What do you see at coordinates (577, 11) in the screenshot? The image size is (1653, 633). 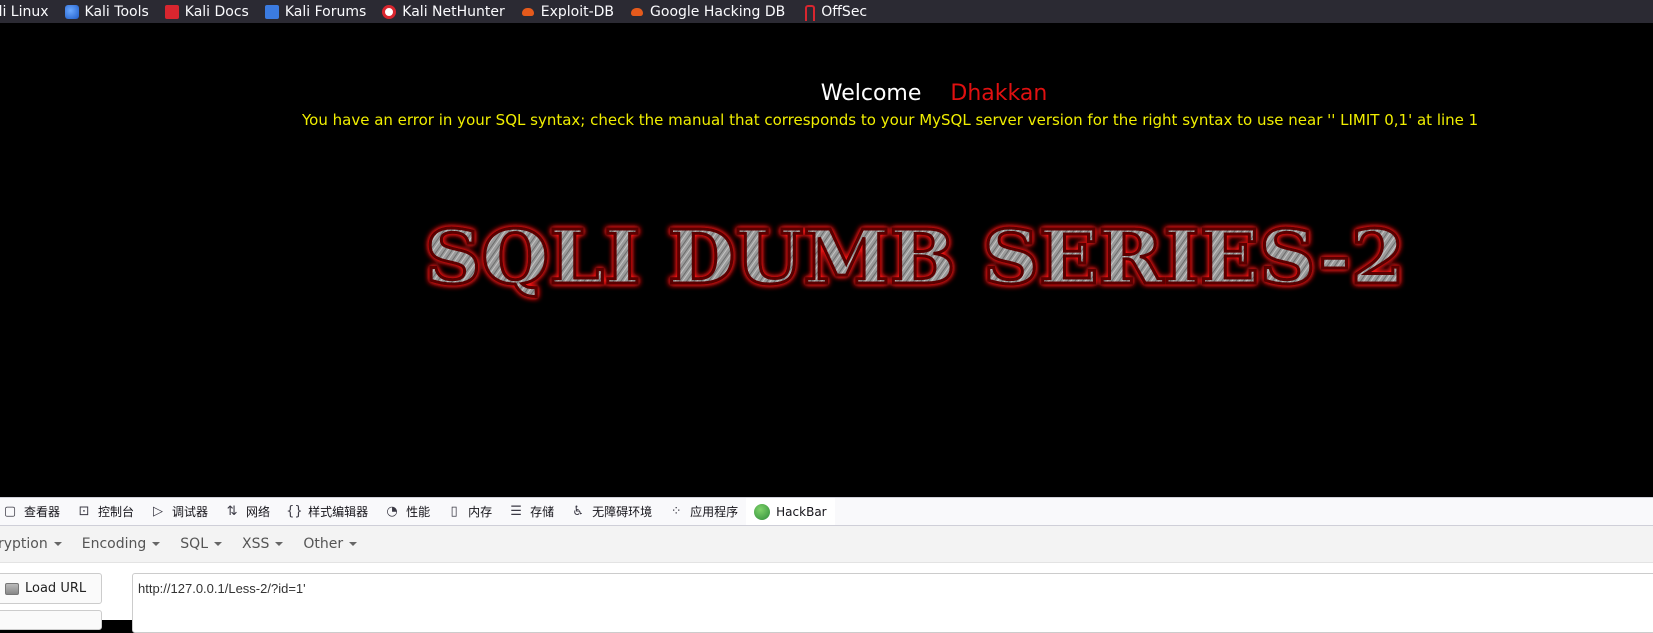 I see `bookmark-label: Exploit-DB` at bounding box center [577, 11].